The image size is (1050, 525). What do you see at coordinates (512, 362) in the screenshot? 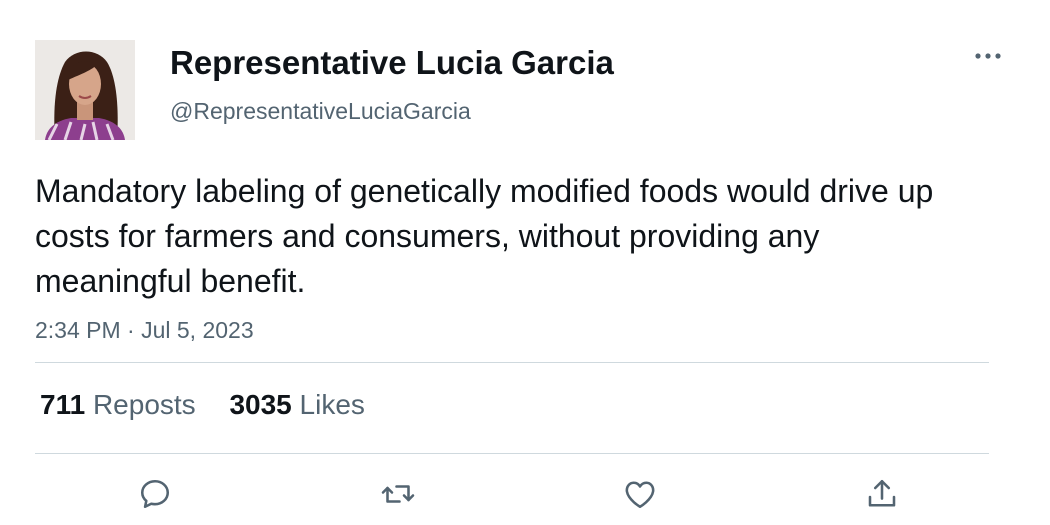
I see `divider-top` at bounding box center [512, 362].